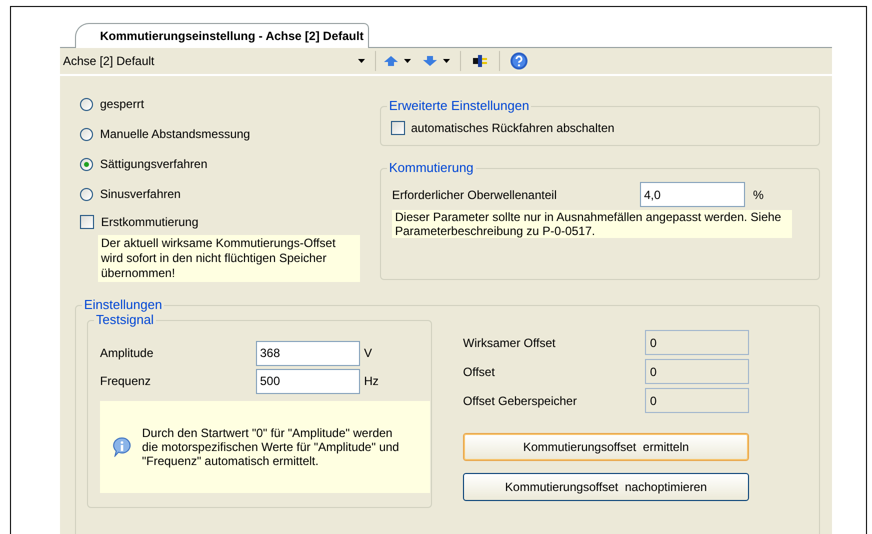 This screenshot has height=534, width=872. What do you see at coordinates (509, 343) in the screenshot?
I see `readout-label: Wirksamer Offset` at bounding box center [509, 343].